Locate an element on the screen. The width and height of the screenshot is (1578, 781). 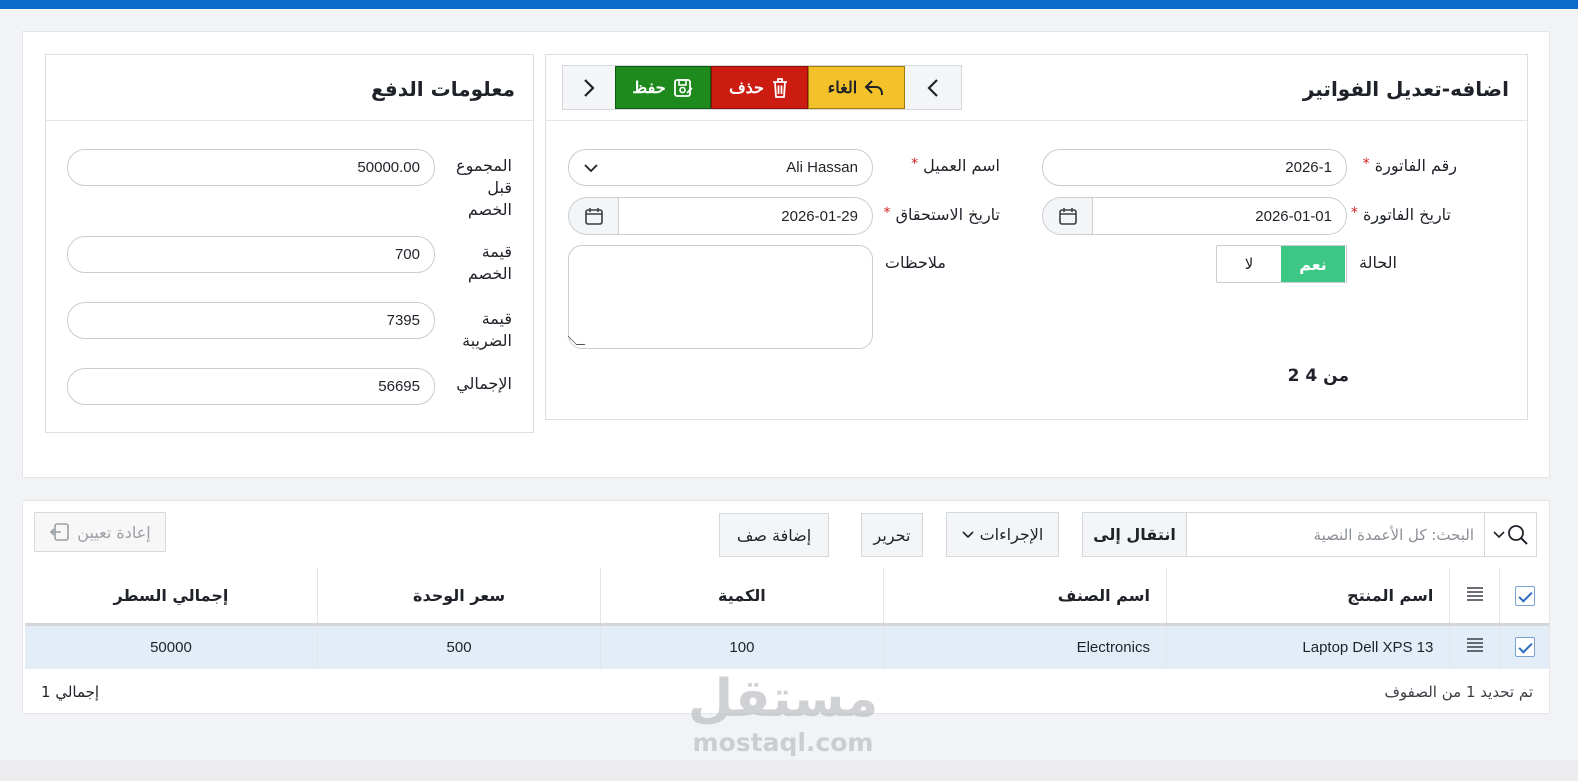
watermark: مستقل mostaql.com is located at coordinates (783, 712).